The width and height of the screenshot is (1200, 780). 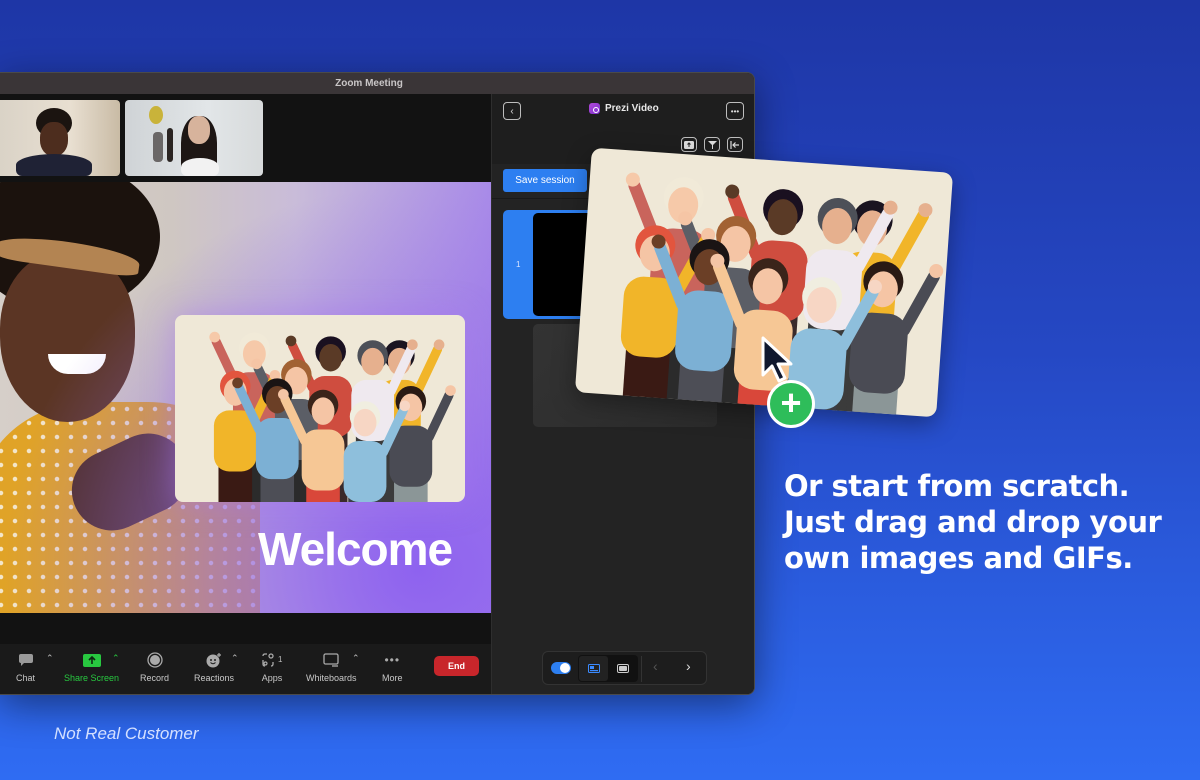 What do you see at coordinates (214, 678) in the screenshot?
I see `toolbar-label: Reactions` at bounding box center [214, 678].